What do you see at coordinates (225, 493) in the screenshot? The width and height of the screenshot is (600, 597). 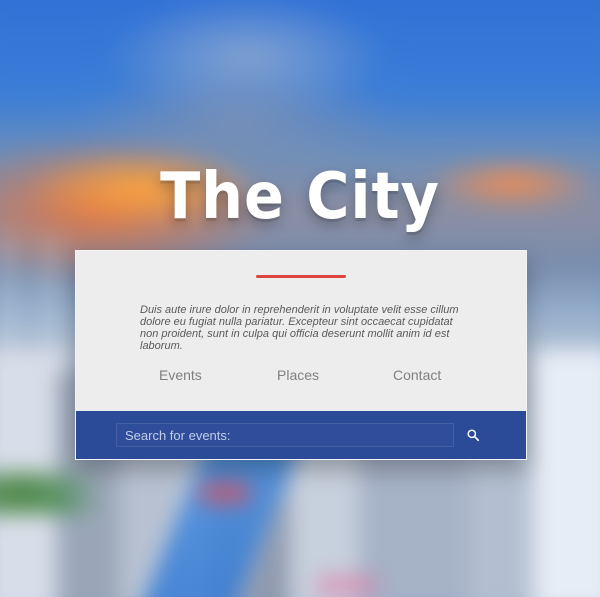 I see `red-rooftop` at bounding box center [225, 493].